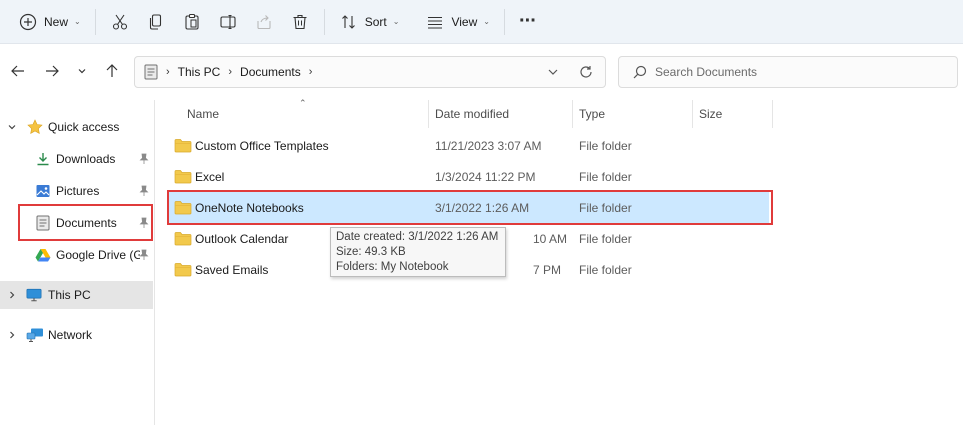  I want to click on documents-highlight-box, so click(85, 222).